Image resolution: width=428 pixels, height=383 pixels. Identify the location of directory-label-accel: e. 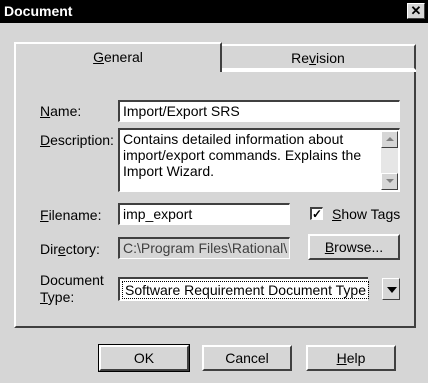
(61, 249).